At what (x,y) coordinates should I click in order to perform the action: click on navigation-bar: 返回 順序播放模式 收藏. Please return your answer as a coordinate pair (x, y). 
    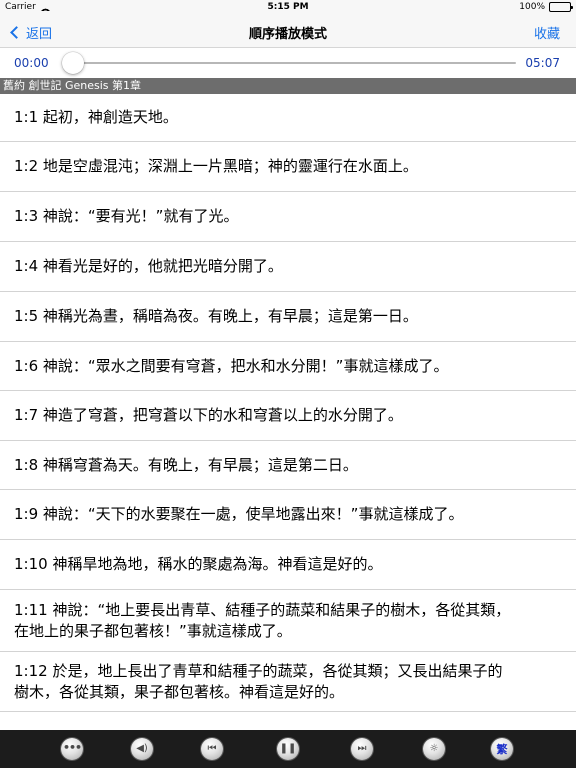
    Looking at the image, I should click on (288, 32).